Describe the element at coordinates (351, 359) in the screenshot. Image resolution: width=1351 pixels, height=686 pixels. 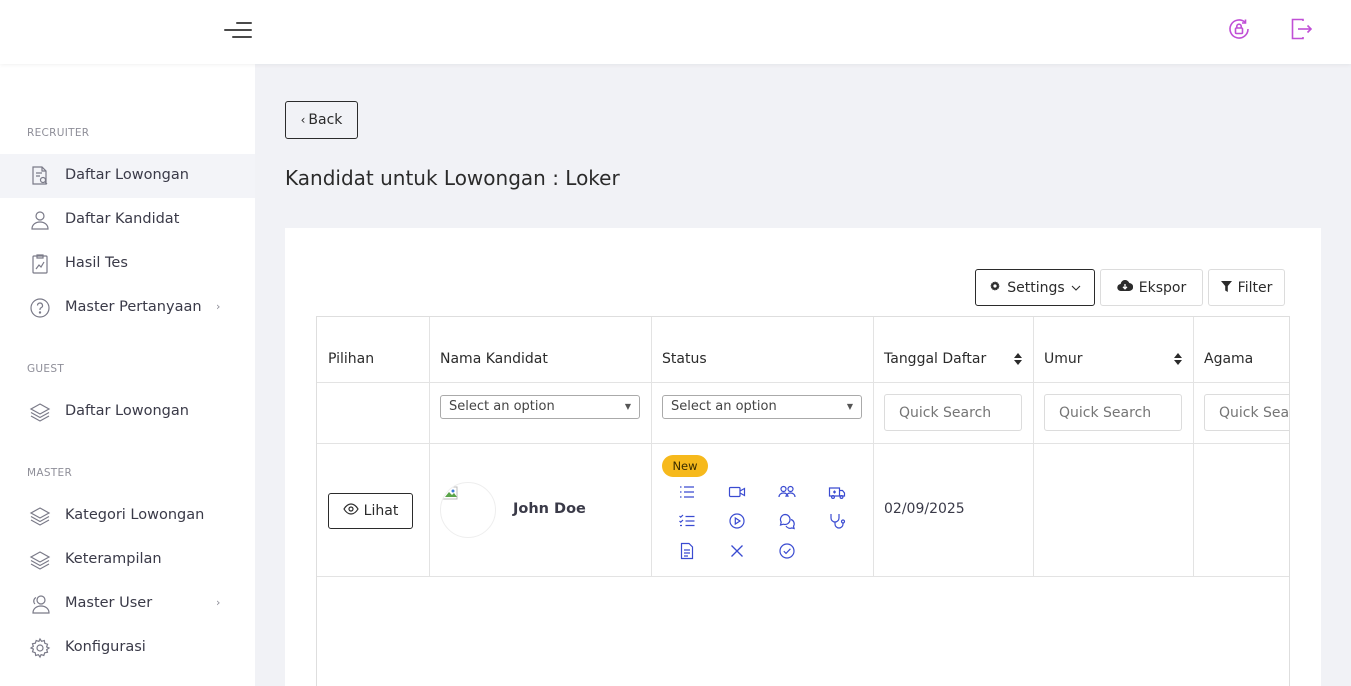
I see `header-pilihan: Pilihan` at that location.